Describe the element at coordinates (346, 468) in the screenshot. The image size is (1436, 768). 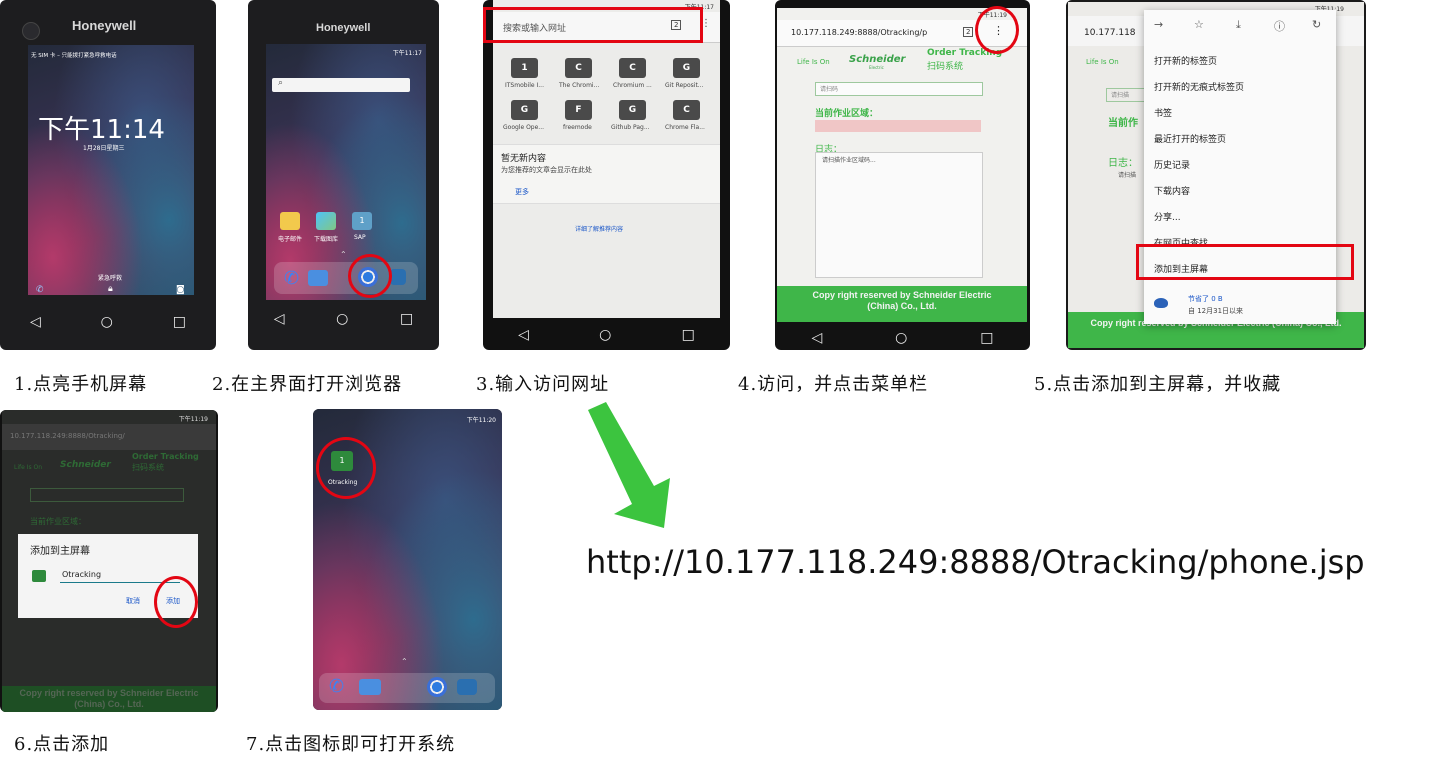
I see `highlight-app-icon-circle` at that location.